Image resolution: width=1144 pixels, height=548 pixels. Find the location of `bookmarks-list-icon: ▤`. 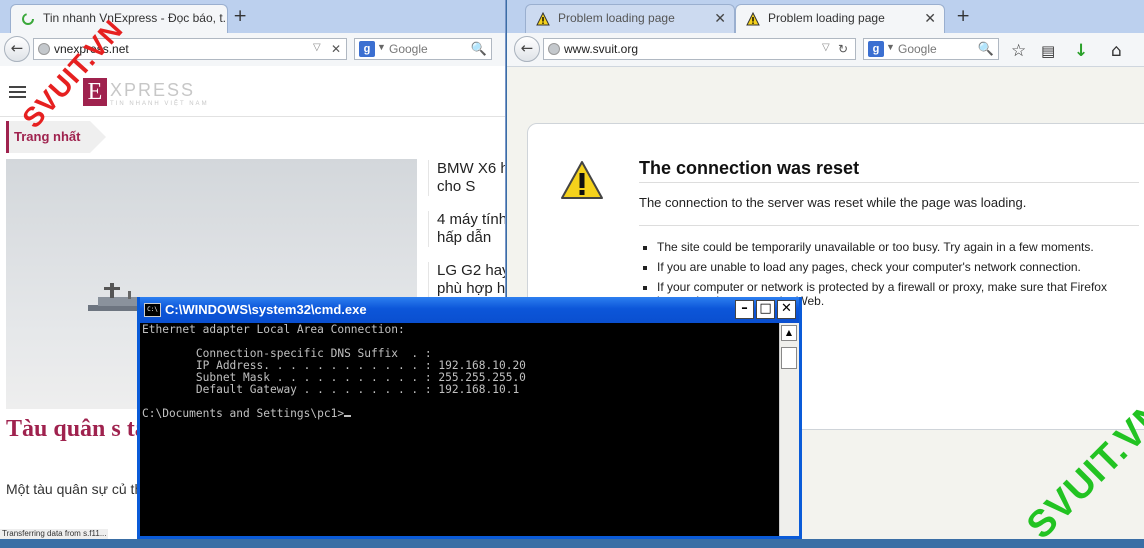

bookmarks-list-icon: ▤ is located at coordinates (1048, 51).